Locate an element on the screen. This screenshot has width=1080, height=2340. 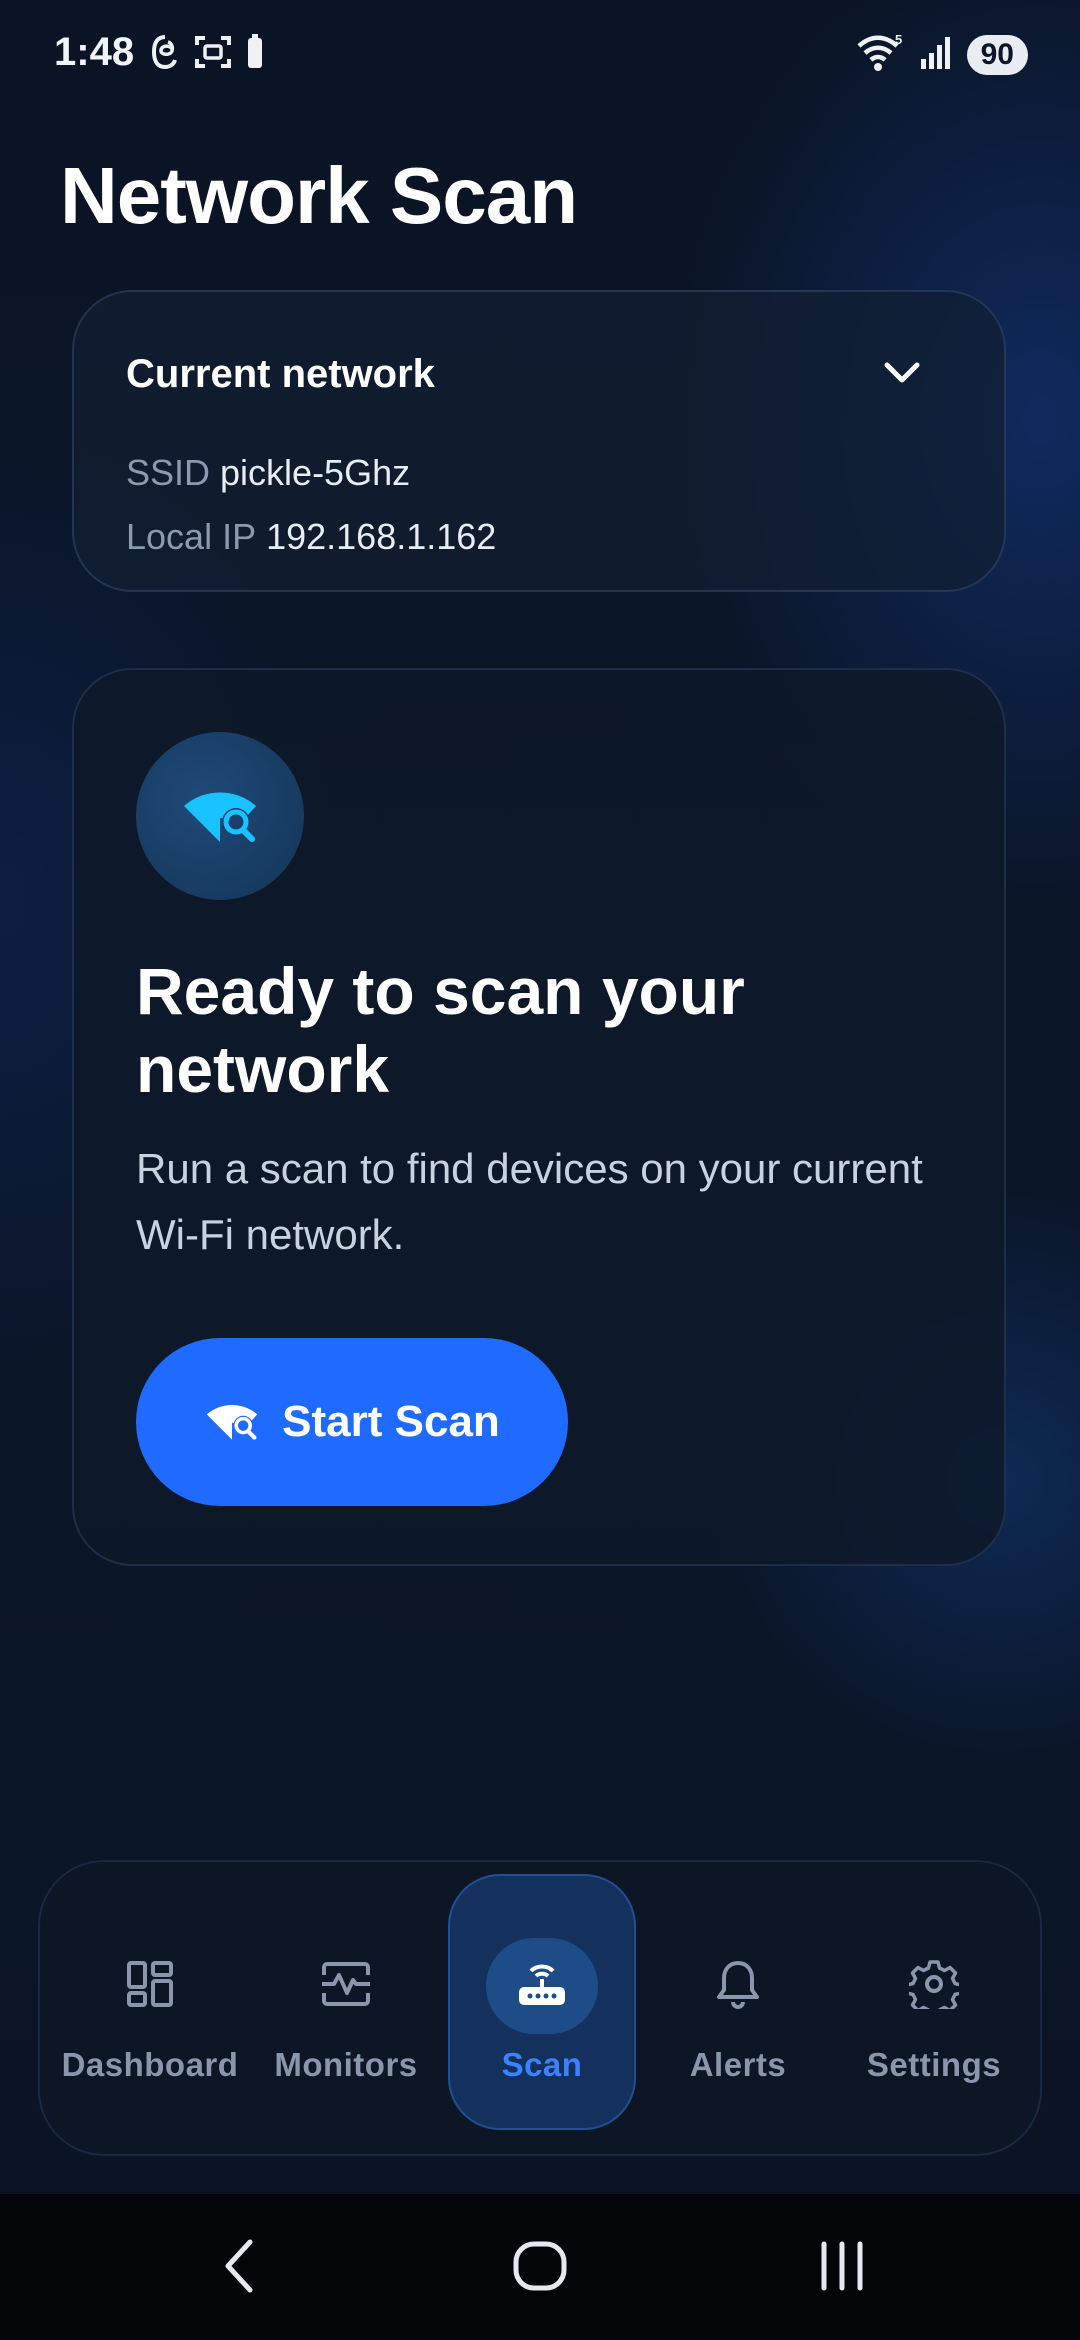
nav-label-settings: Settings is located at coordinates (934, 2064).